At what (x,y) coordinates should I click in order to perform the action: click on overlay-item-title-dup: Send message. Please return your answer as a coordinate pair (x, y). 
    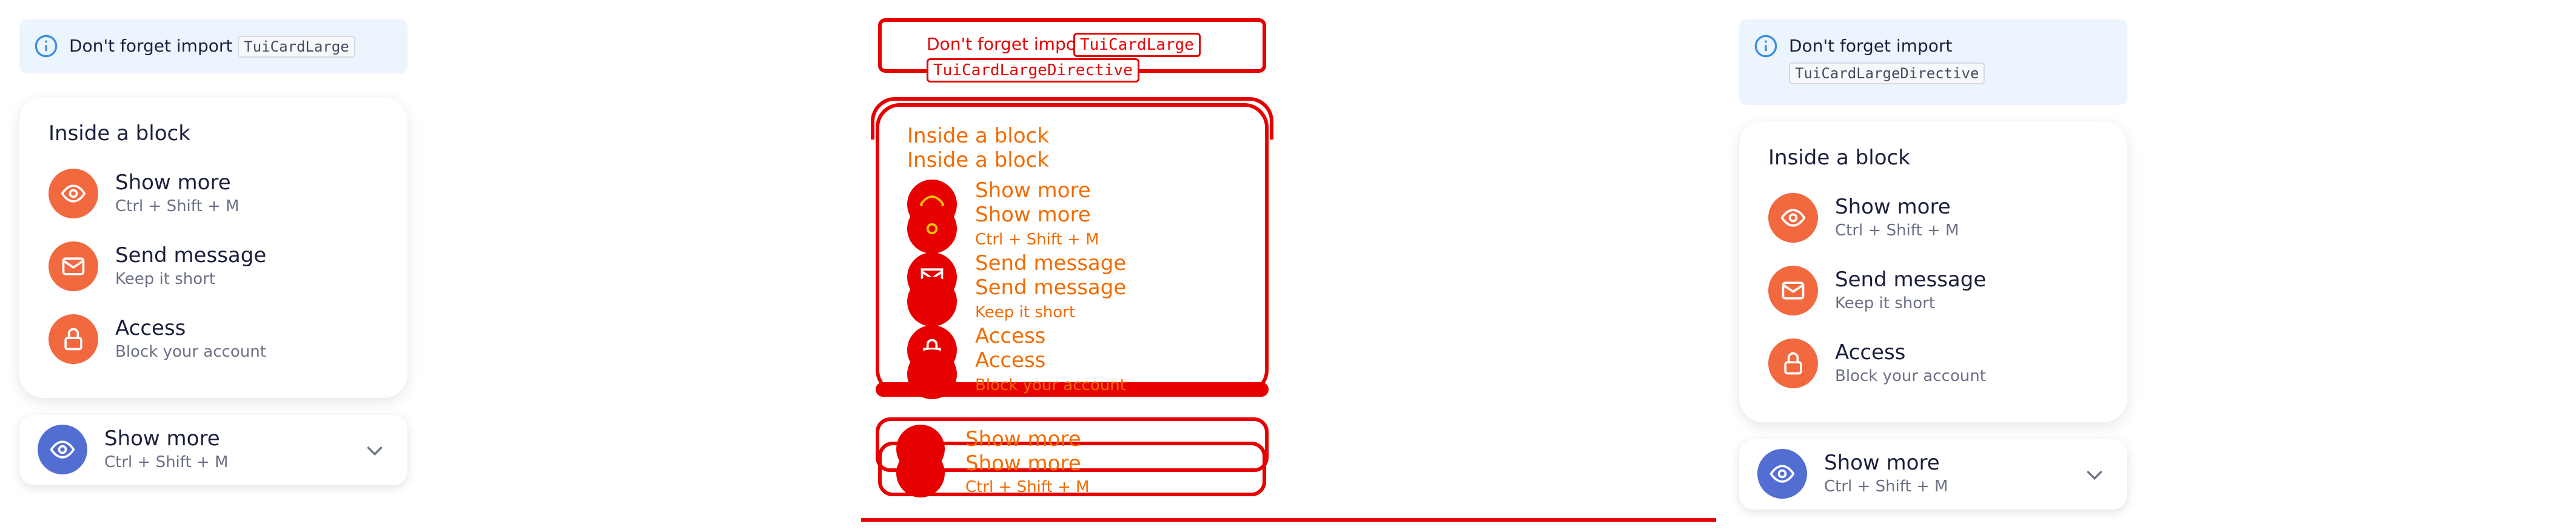
    Looking at the image, I should click on (1051, 287).